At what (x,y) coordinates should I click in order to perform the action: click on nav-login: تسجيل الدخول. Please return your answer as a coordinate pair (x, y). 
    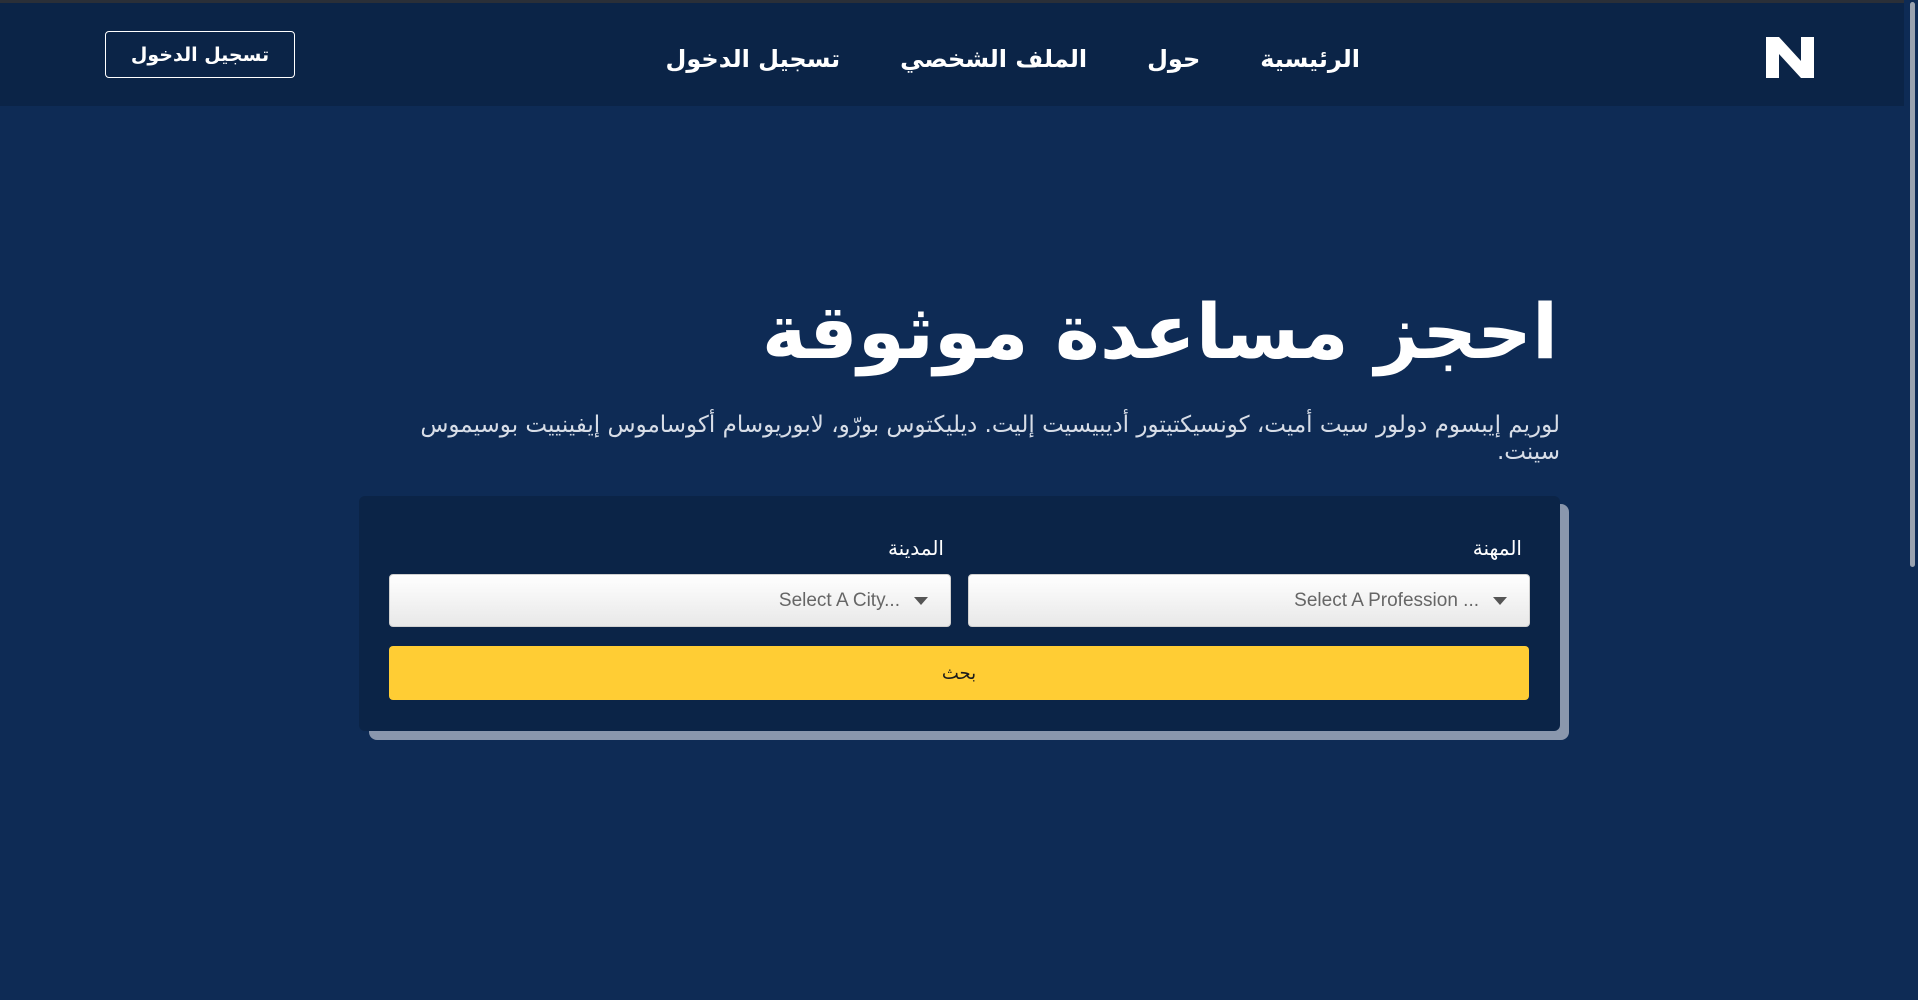
    Looking at the image, I should click on (753, 59).